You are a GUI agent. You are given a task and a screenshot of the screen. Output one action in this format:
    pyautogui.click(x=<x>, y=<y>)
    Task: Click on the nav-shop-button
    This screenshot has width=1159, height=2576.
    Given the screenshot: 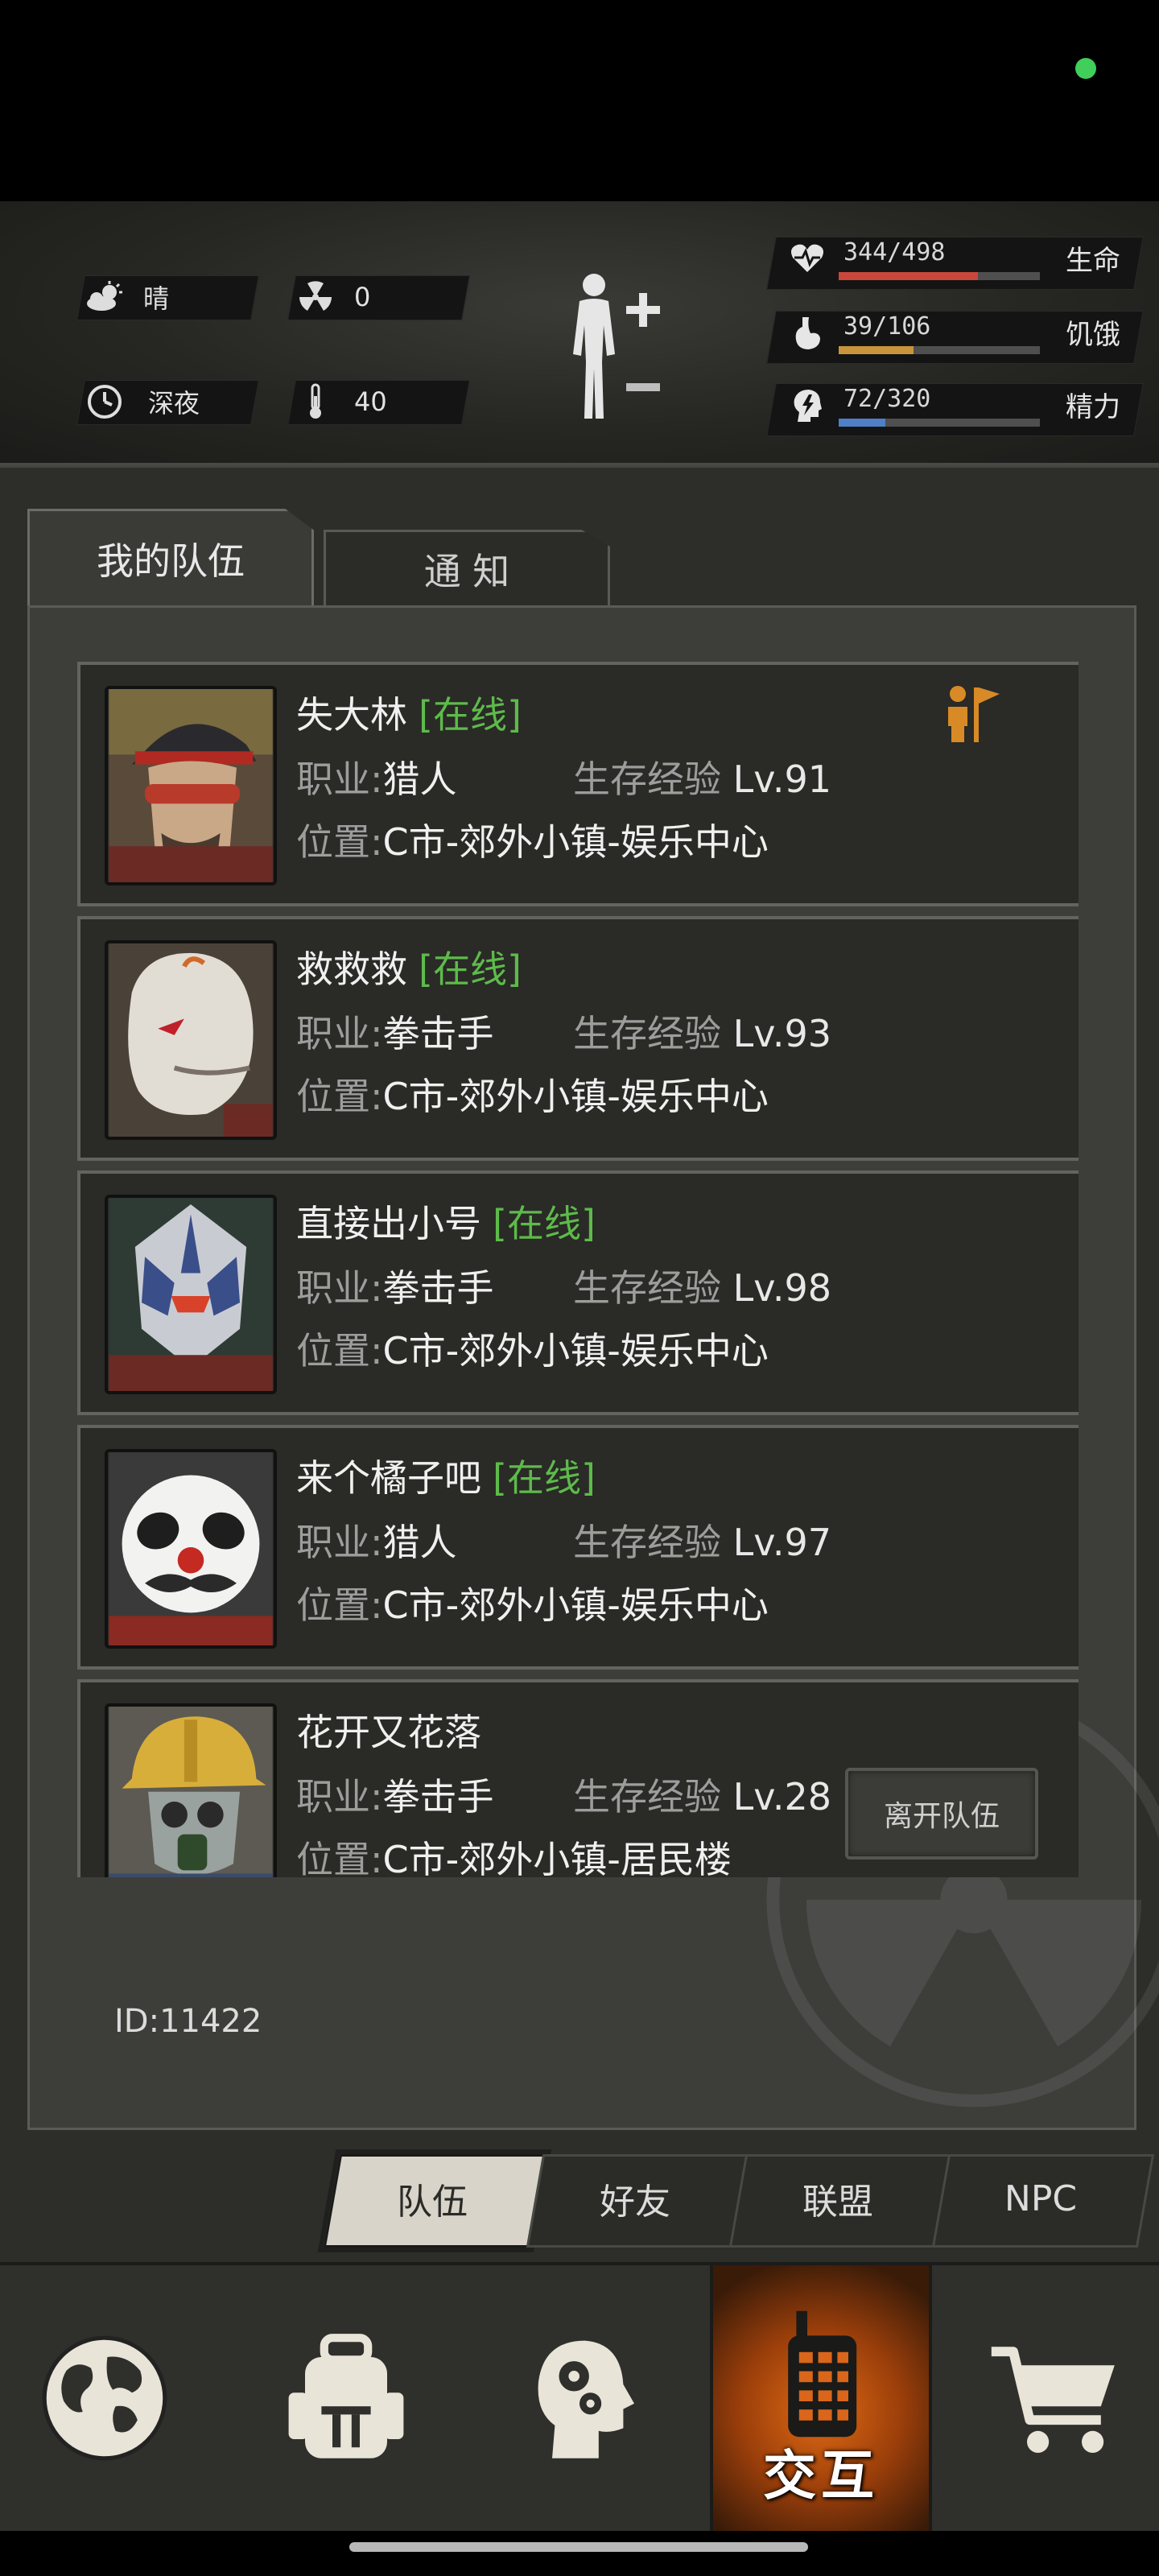 What is the action you would take?
    pyautogui.click(x=1054, y=2398)
    